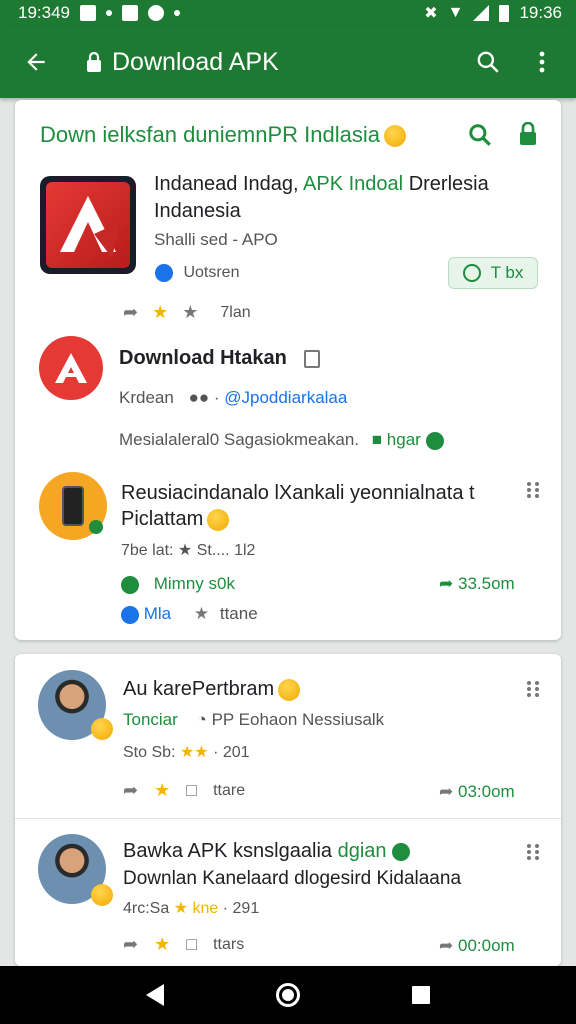 This screenshot has height=1024, width=576. I want to click on badge-icon, so click(312, 358).